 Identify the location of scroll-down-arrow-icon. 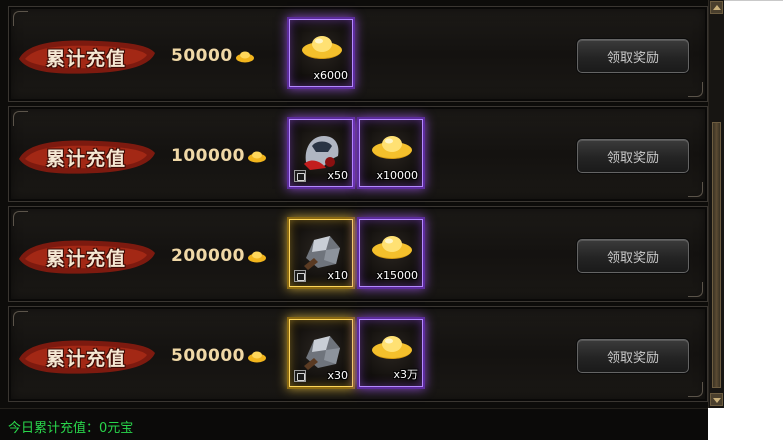
(716, 399).